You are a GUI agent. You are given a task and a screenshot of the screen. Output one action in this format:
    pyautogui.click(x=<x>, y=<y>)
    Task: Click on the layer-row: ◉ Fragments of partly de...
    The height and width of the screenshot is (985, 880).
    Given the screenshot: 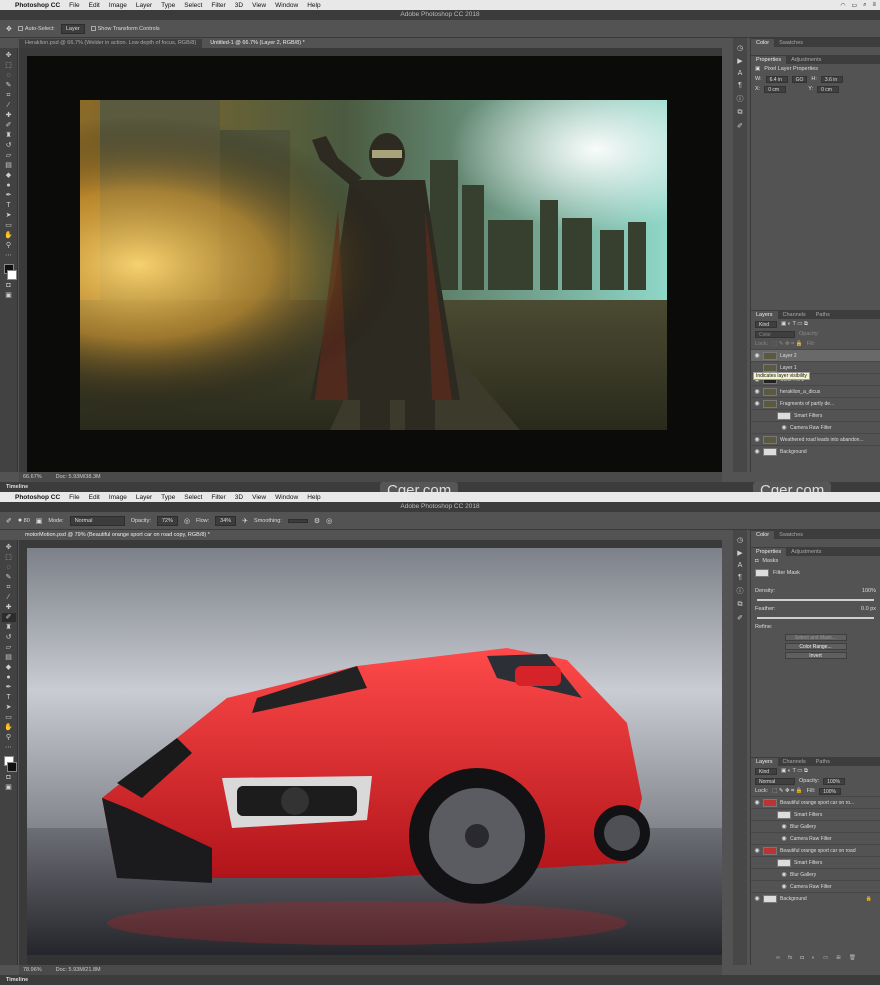 What is the action you would take?
    pyautogui.click(x=815, y=403)
    